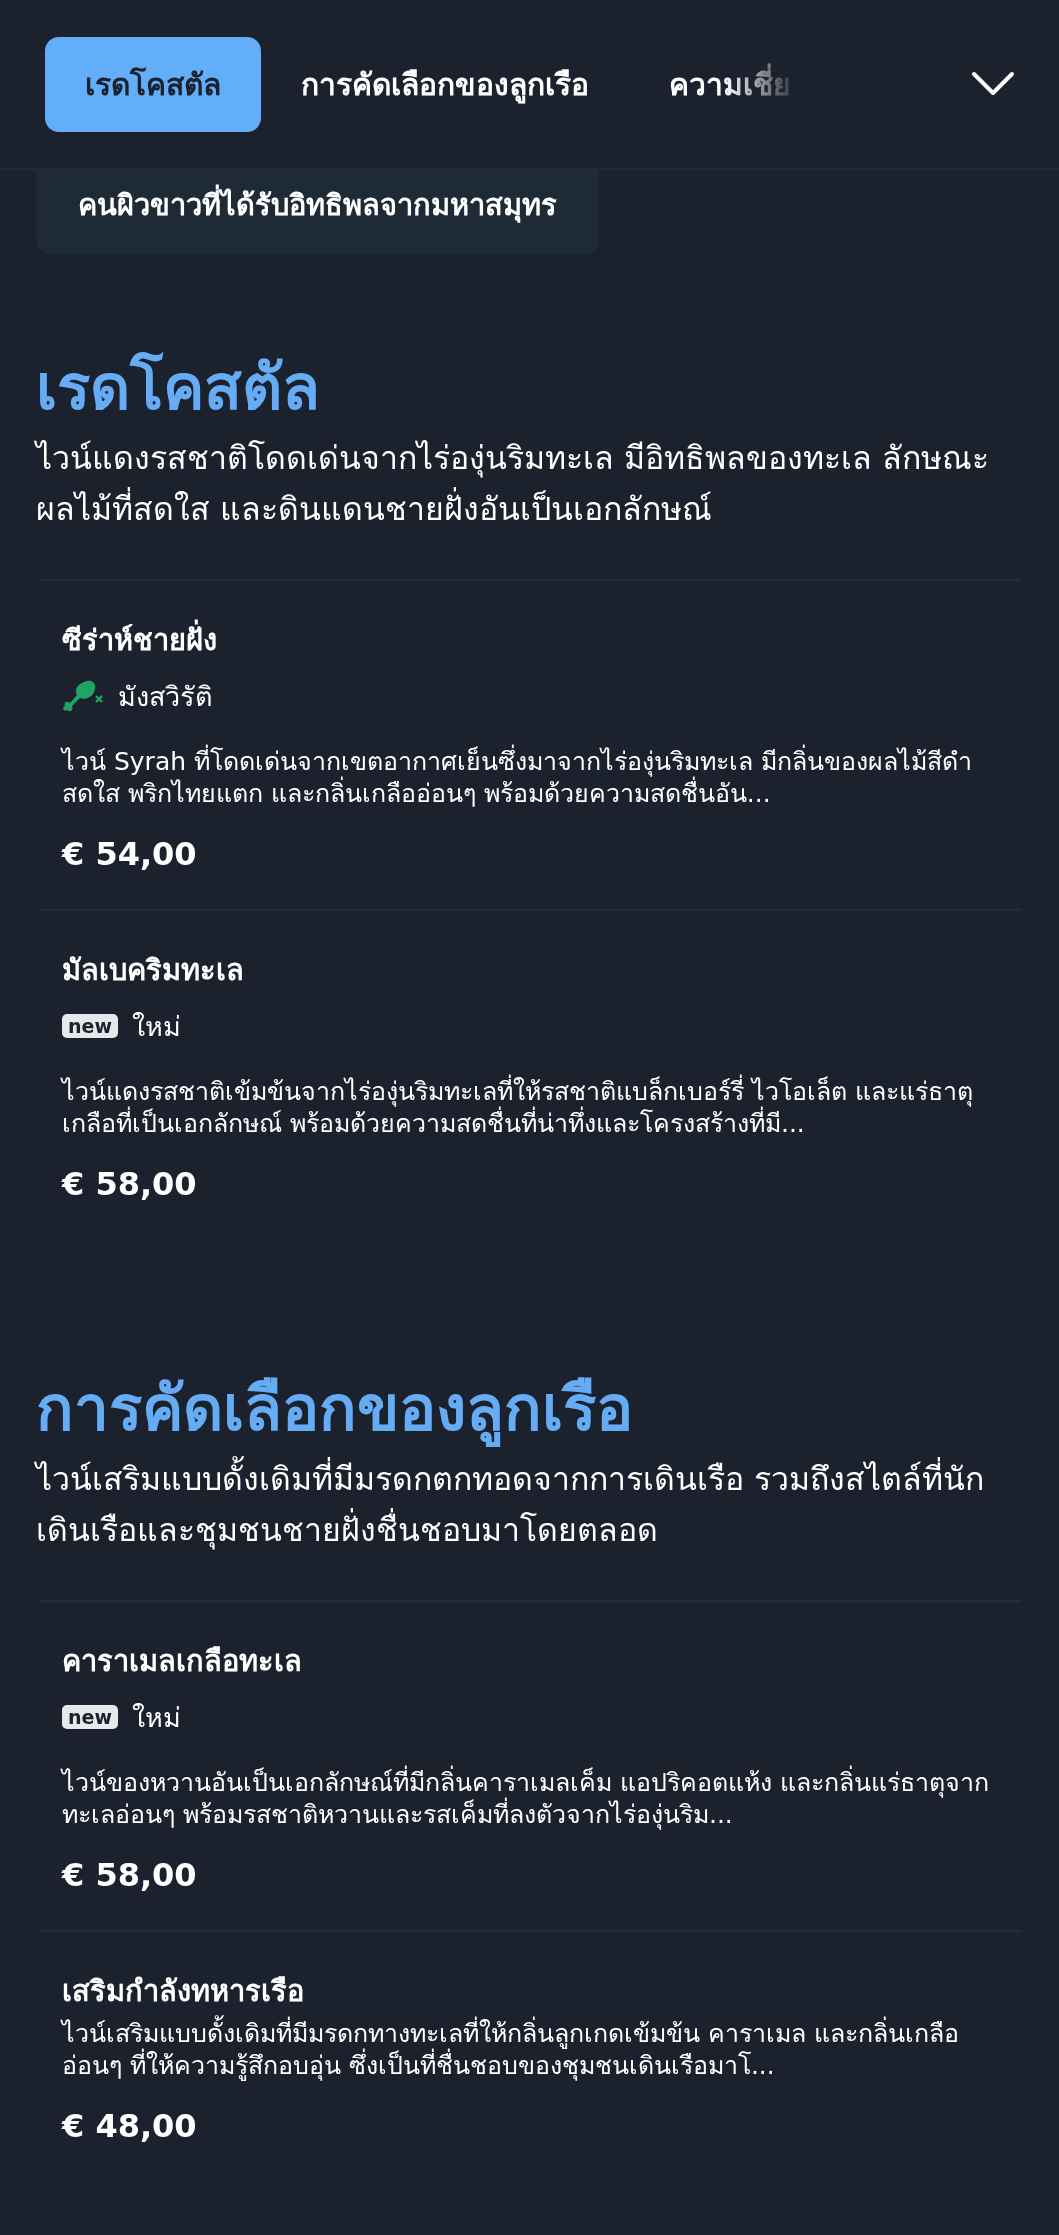 The width and height of the screenshot is (1059, 2235). I want to click on wine-name: ซีร่าห์ชายฝั่ง, so click(529, 639).